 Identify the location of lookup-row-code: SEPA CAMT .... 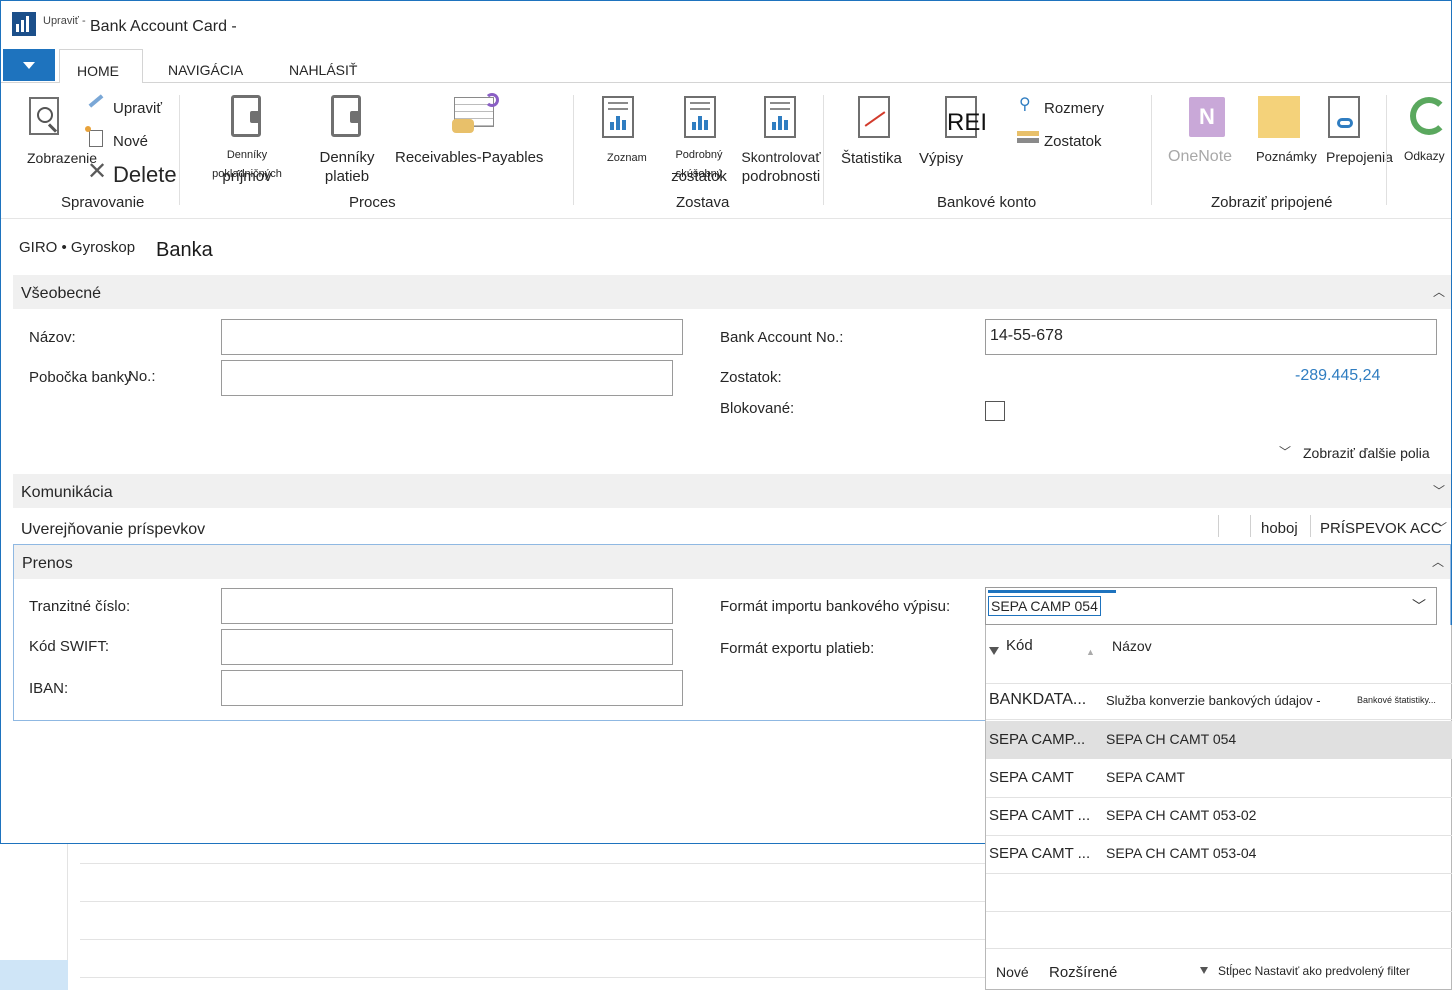
(1040, 815).